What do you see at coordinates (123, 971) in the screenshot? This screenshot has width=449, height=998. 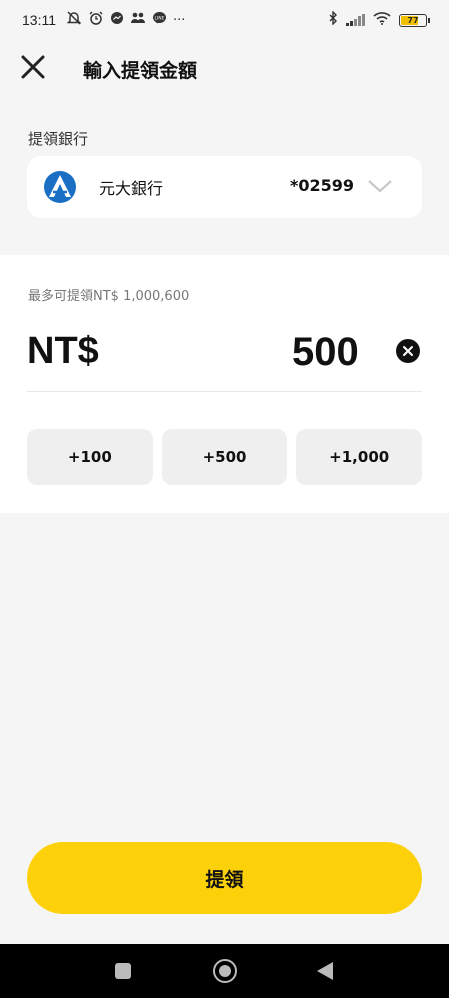 I see `recents-icon` at bounding box center [123, 971].